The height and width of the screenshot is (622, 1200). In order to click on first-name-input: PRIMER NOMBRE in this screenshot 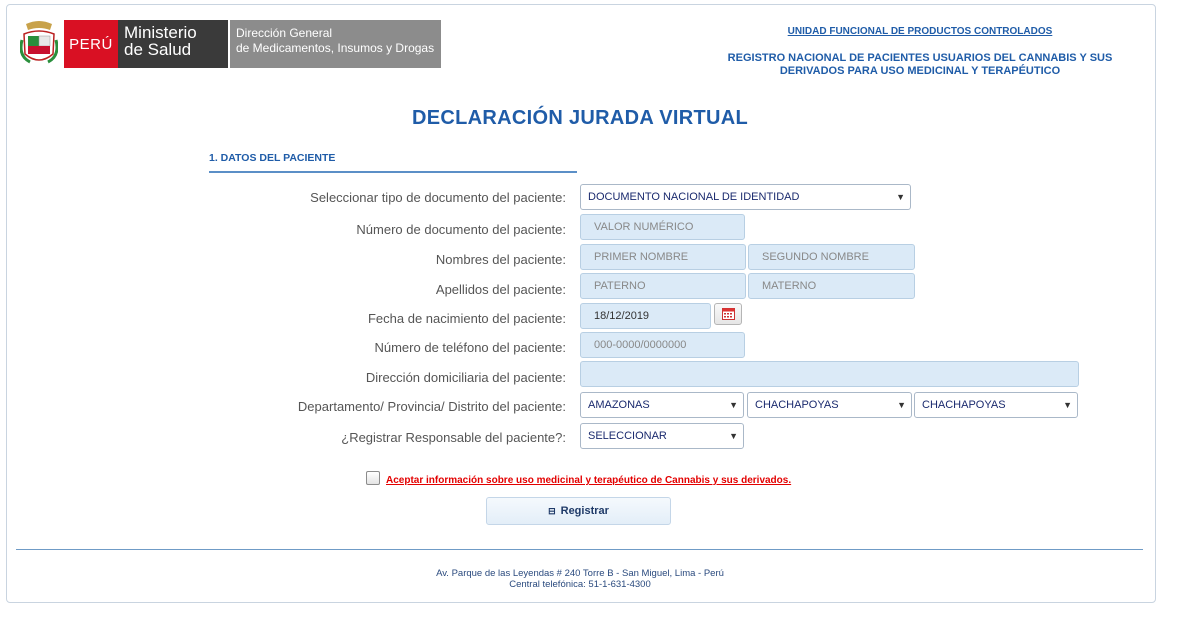, I will do `click(663, 257)`.